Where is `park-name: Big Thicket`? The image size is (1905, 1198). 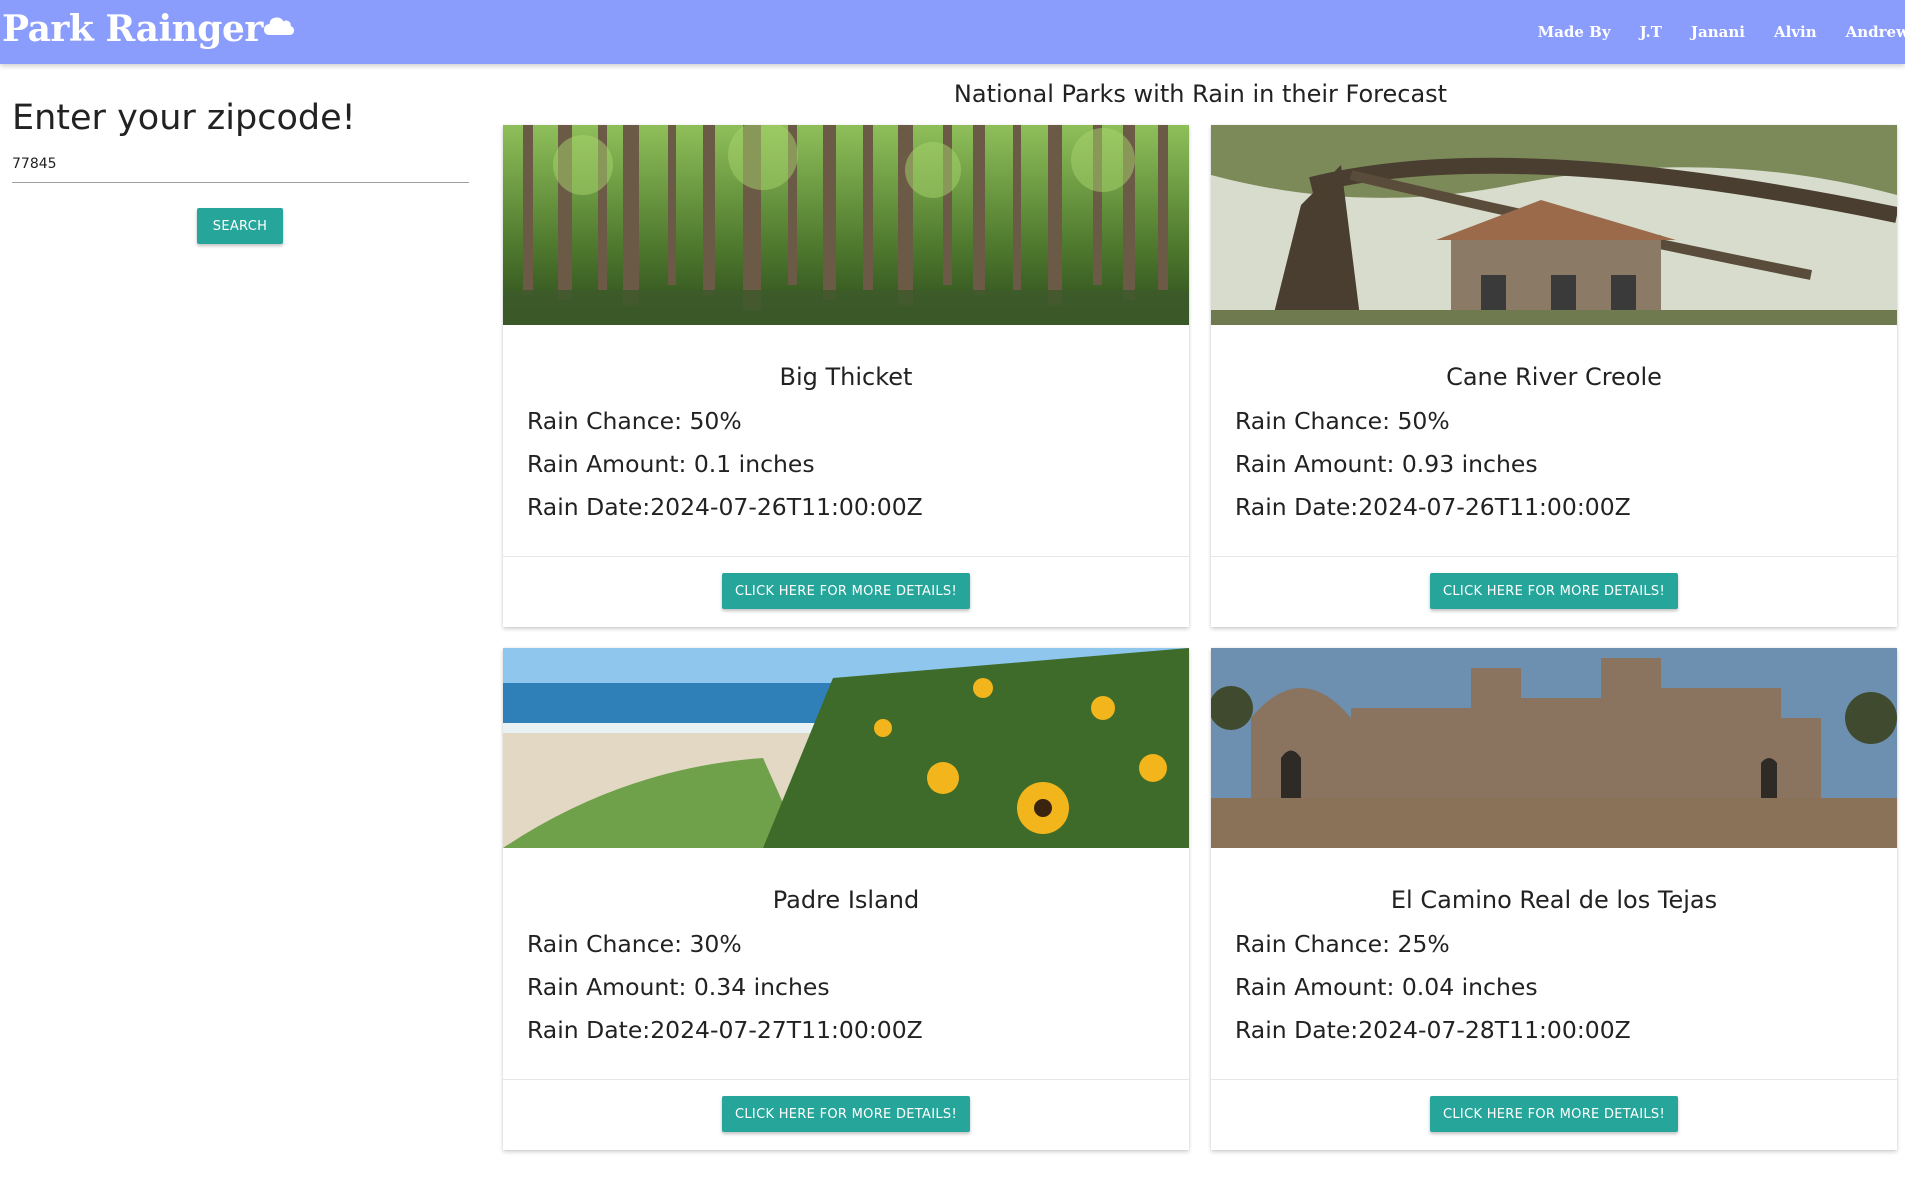 park-name: Big Thicket is located at coordinates (846, 377).